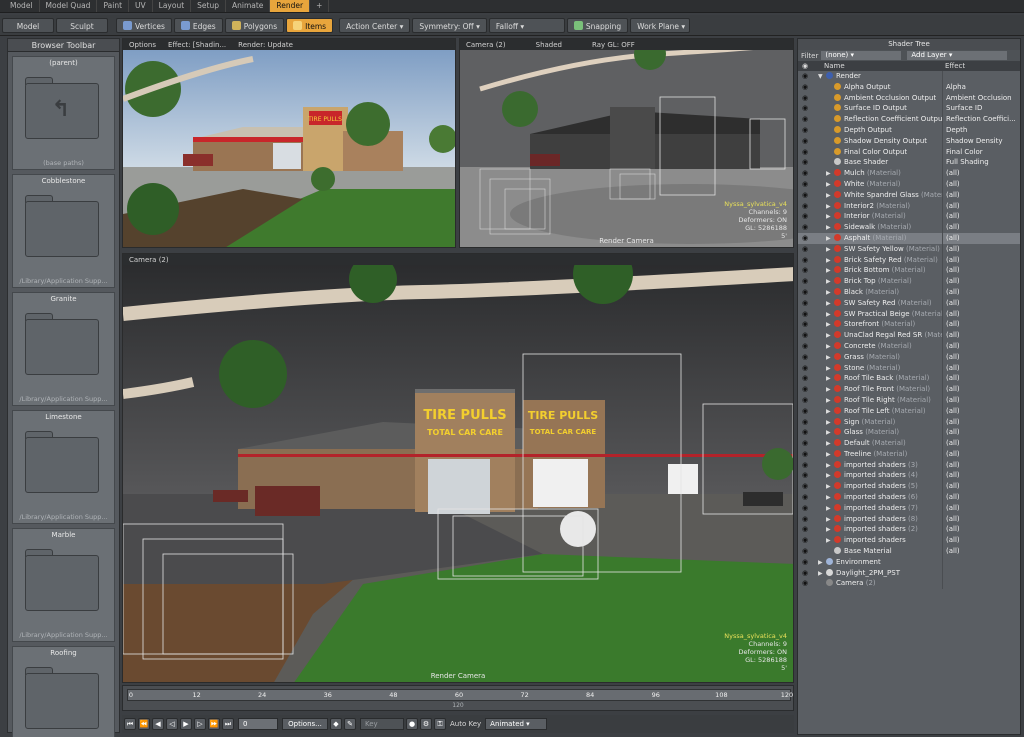 This screenshot has height=737, width=1024. Describe the element at coordinates (214, 724) in the screenshot. I see `next-key-icon: ⏩` at that location.